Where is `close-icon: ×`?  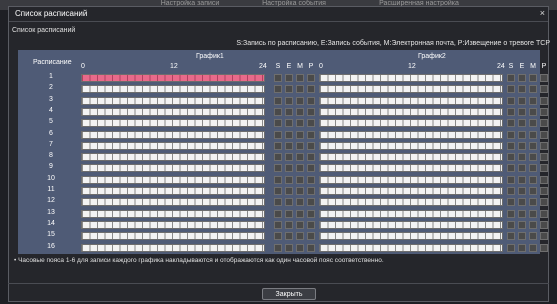
close-icon: × is located at coordinates (542, 13).